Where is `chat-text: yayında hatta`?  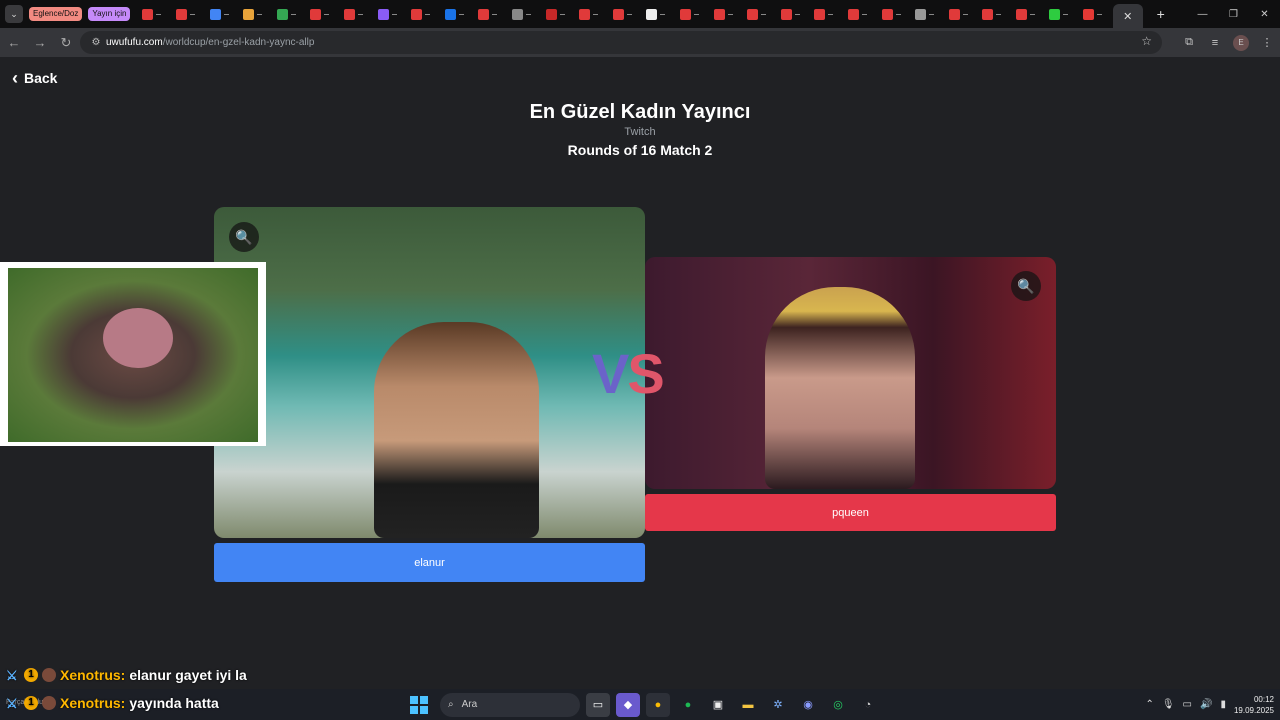 chat-text: yayında hatta is located at coordinates (174, 703).